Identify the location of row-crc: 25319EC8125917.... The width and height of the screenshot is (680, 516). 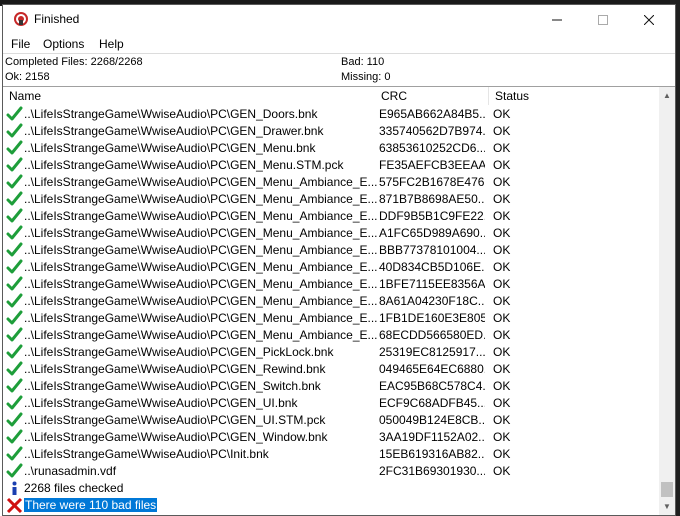
(432, 352).